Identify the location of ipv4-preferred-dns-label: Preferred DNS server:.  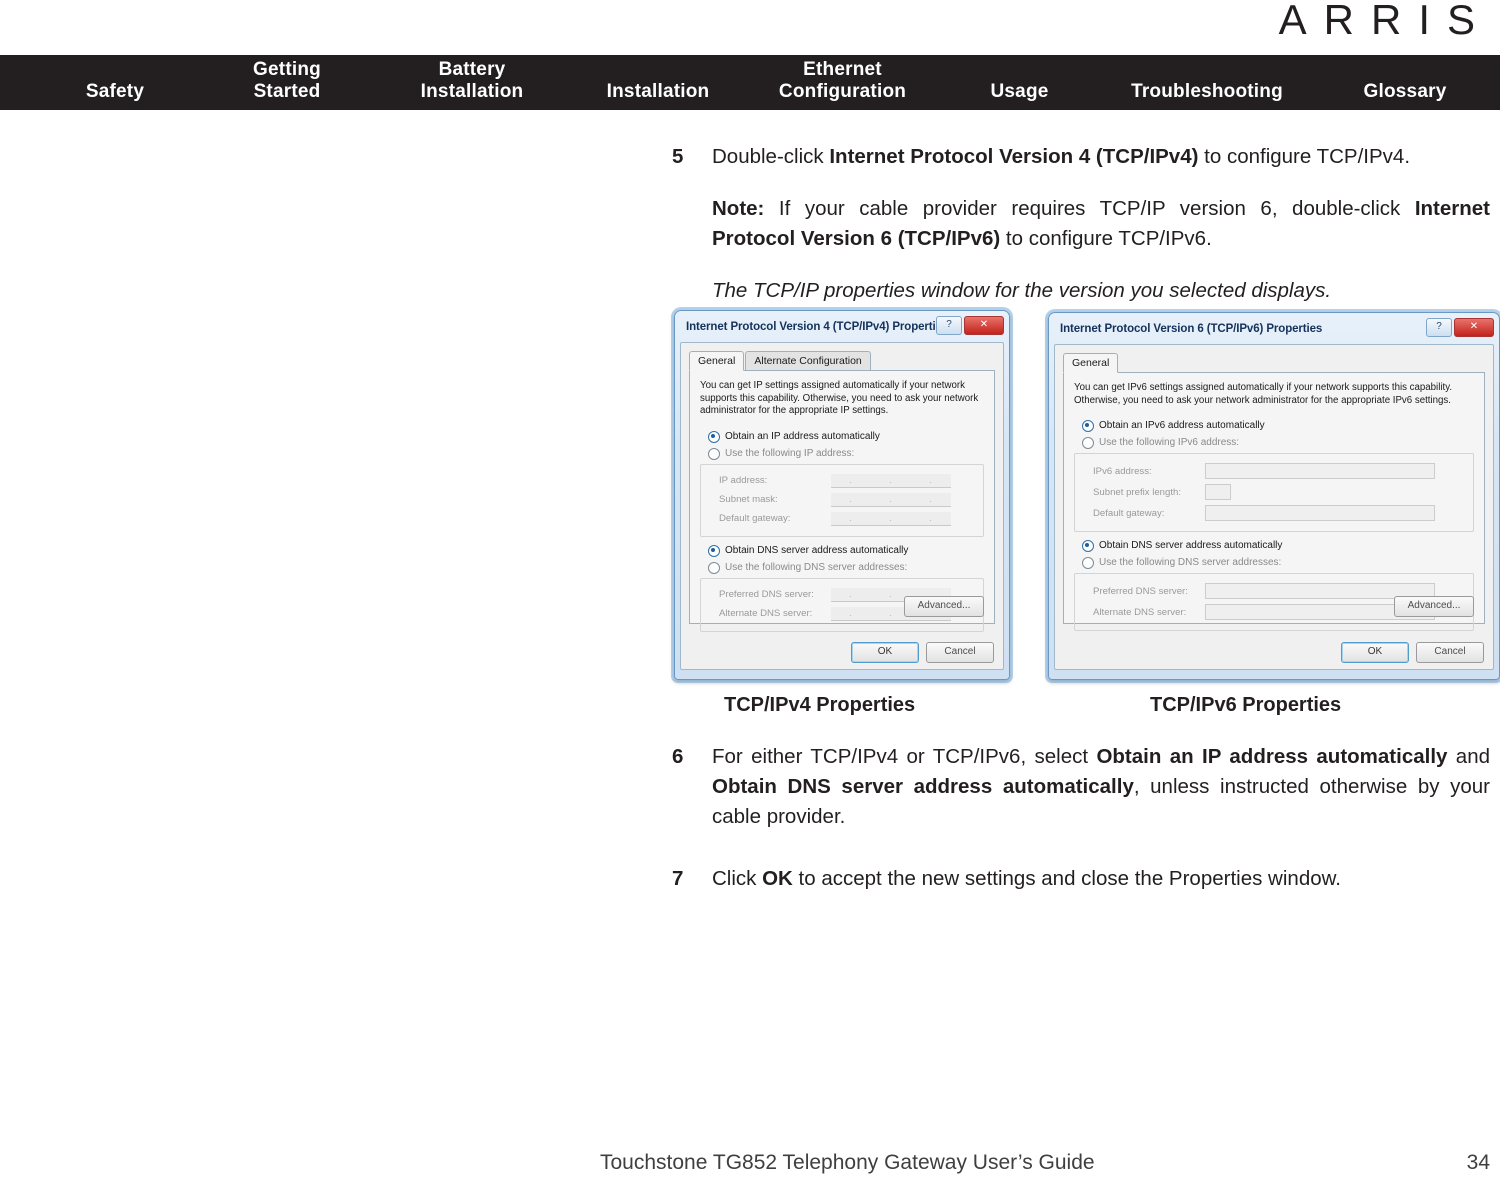
(766, 594).